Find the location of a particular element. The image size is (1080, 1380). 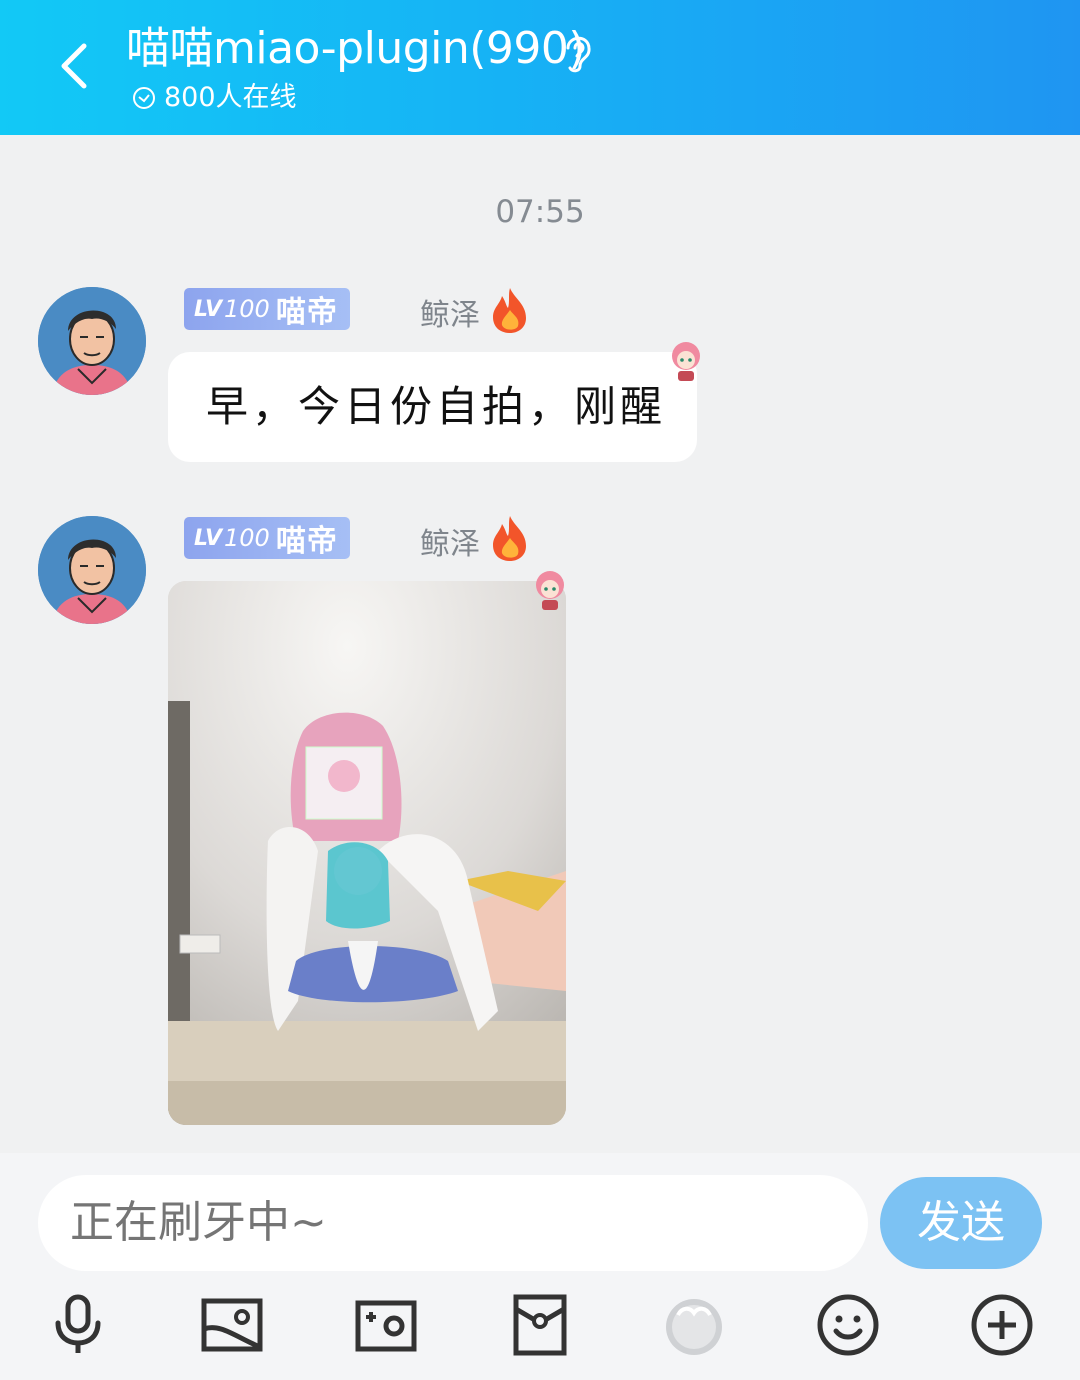

voice-icon is located at coordinates (78, 1325).